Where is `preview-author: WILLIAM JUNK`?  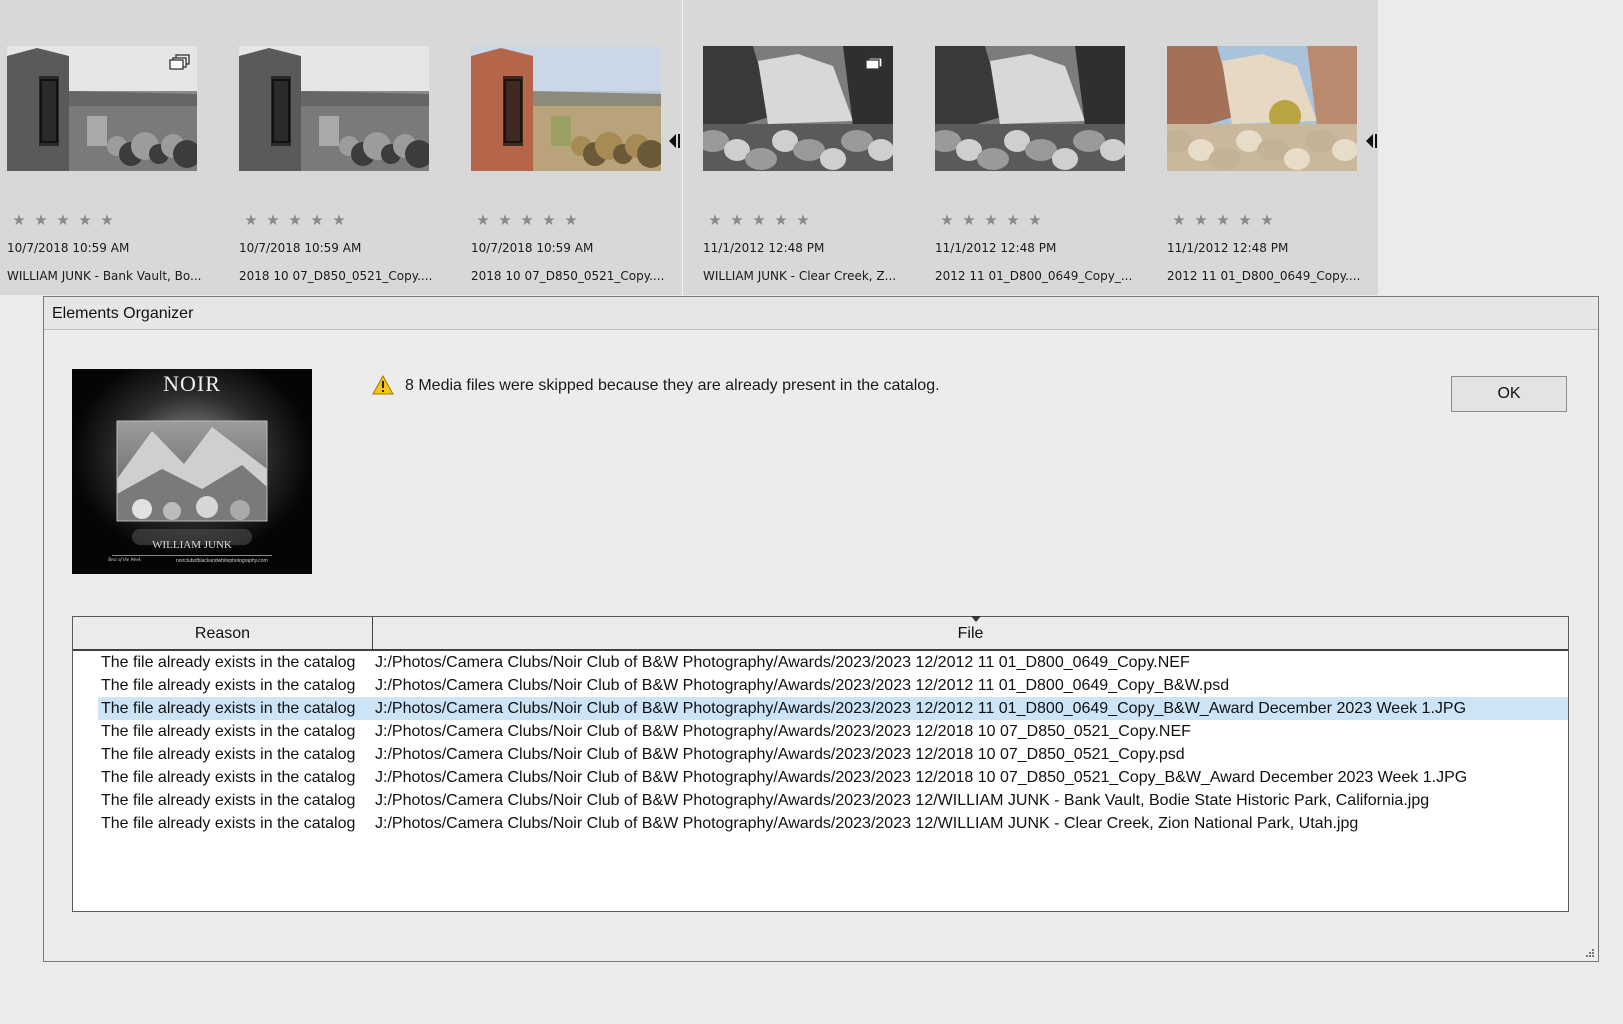 preview-author: WILLIAM JUNK is located at coordinates (192, 545).